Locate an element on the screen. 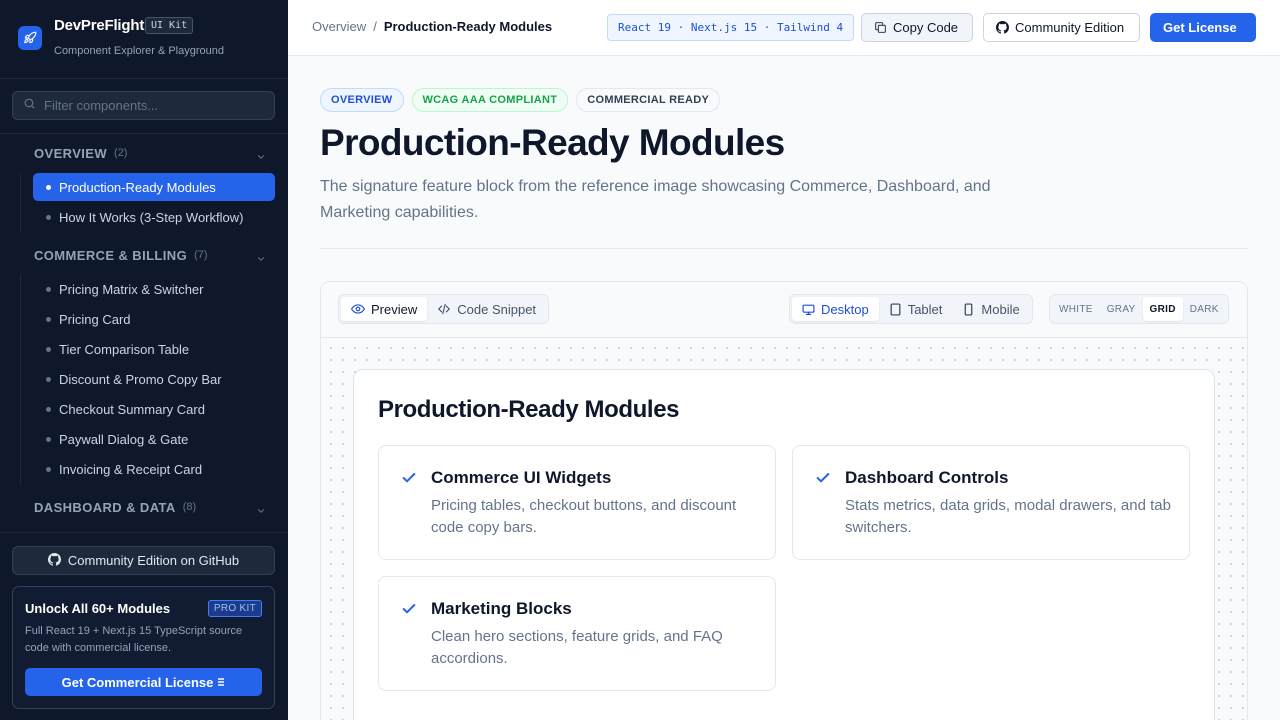  tab-preview: Preview is located at coordinates (384, 309).